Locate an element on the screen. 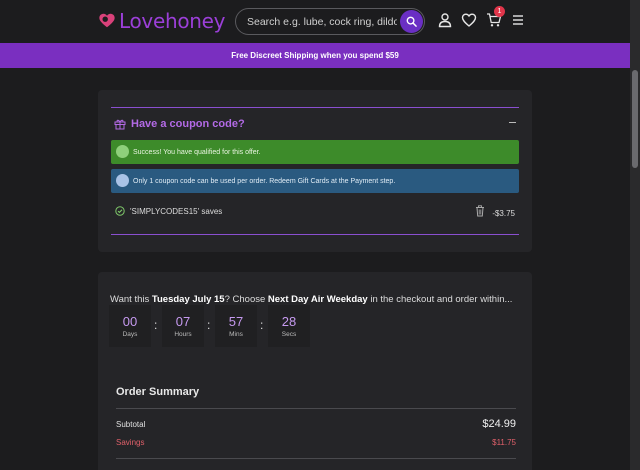  timer-days-label: Days is located at coordinates (130, 334).